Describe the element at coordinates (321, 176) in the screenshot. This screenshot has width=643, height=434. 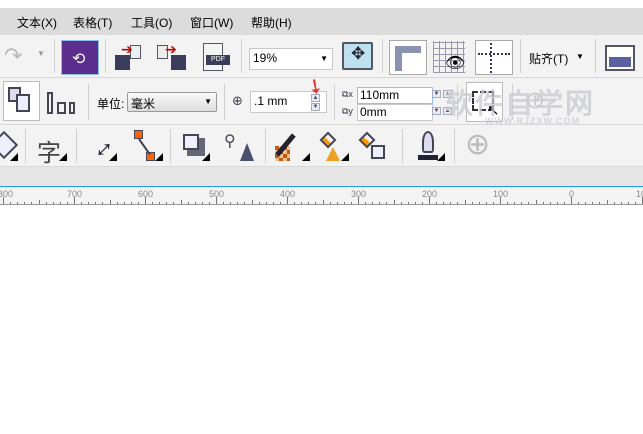
I see `document-tabs-area` at that location.